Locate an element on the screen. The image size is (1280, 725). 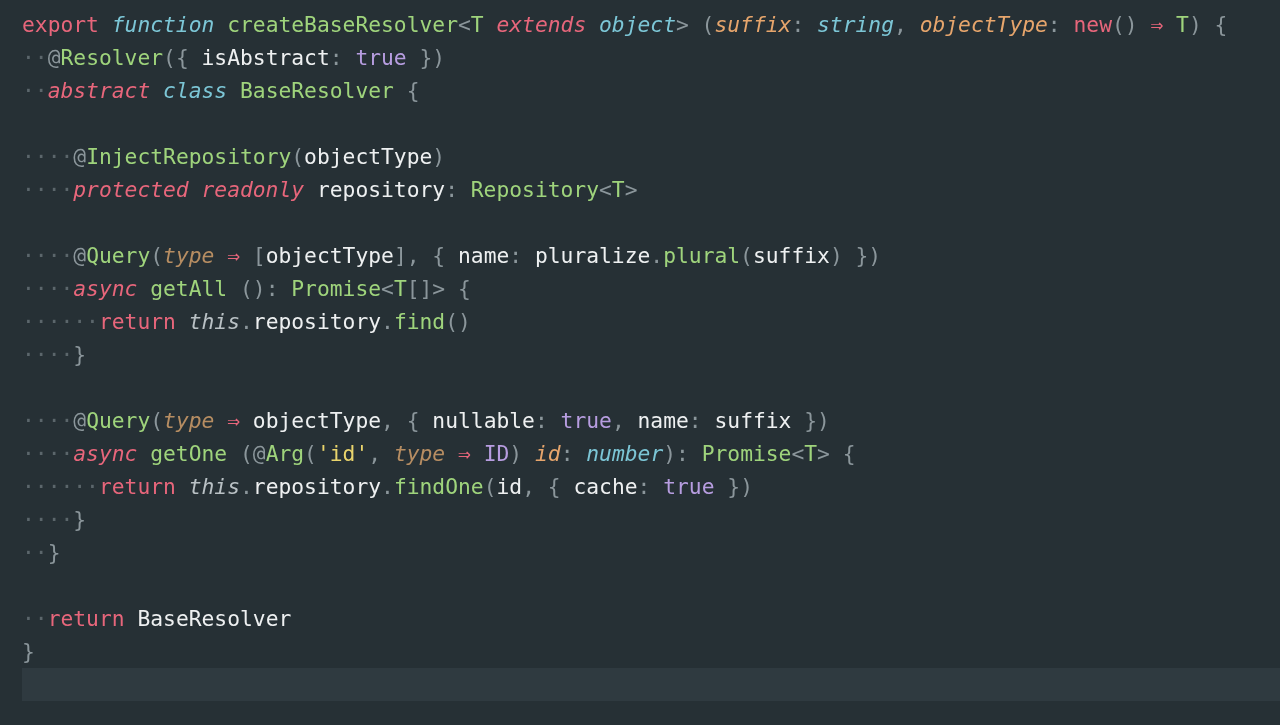
code-line: ····@Query(type ⇒ [objectType], { name: pluralize.plural(suffix) }) is located at coordinates (452, 256).